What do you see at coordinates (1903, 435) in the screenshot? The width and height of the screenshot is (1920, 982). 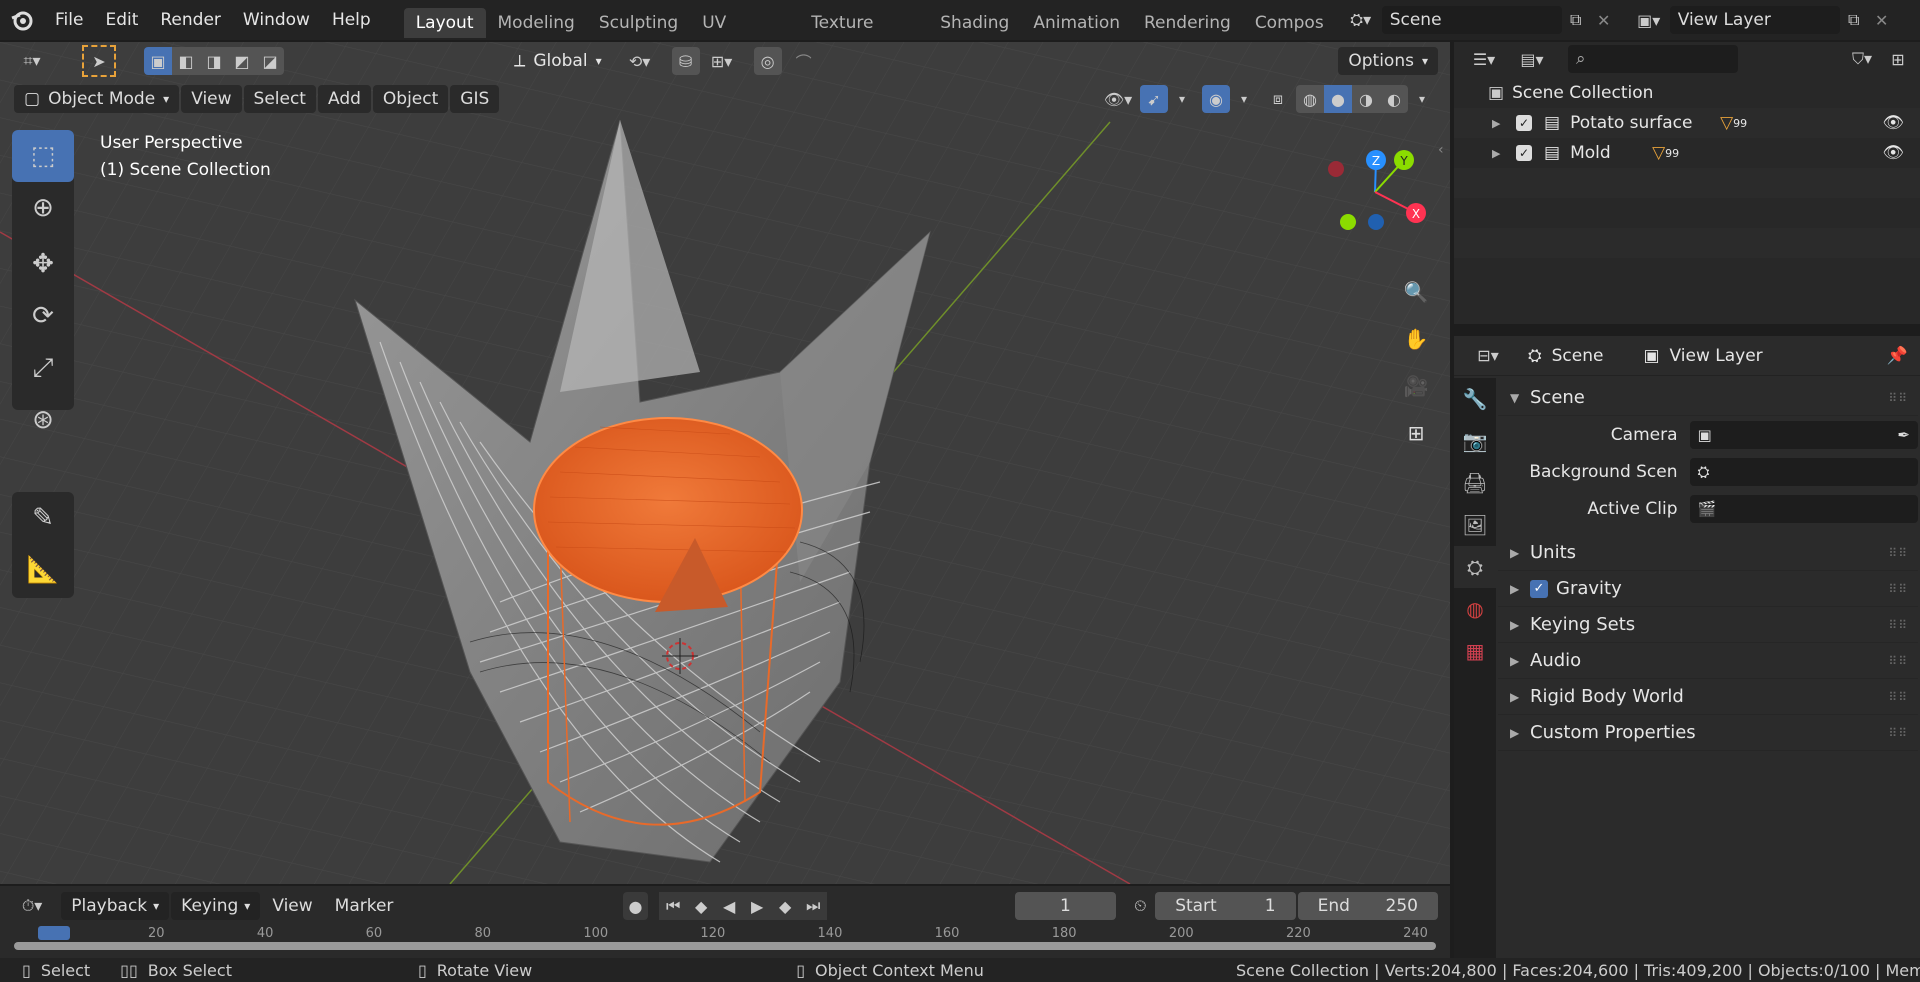 I see `eyedropper-icon: ✒` at bounding box center [1903, 435].